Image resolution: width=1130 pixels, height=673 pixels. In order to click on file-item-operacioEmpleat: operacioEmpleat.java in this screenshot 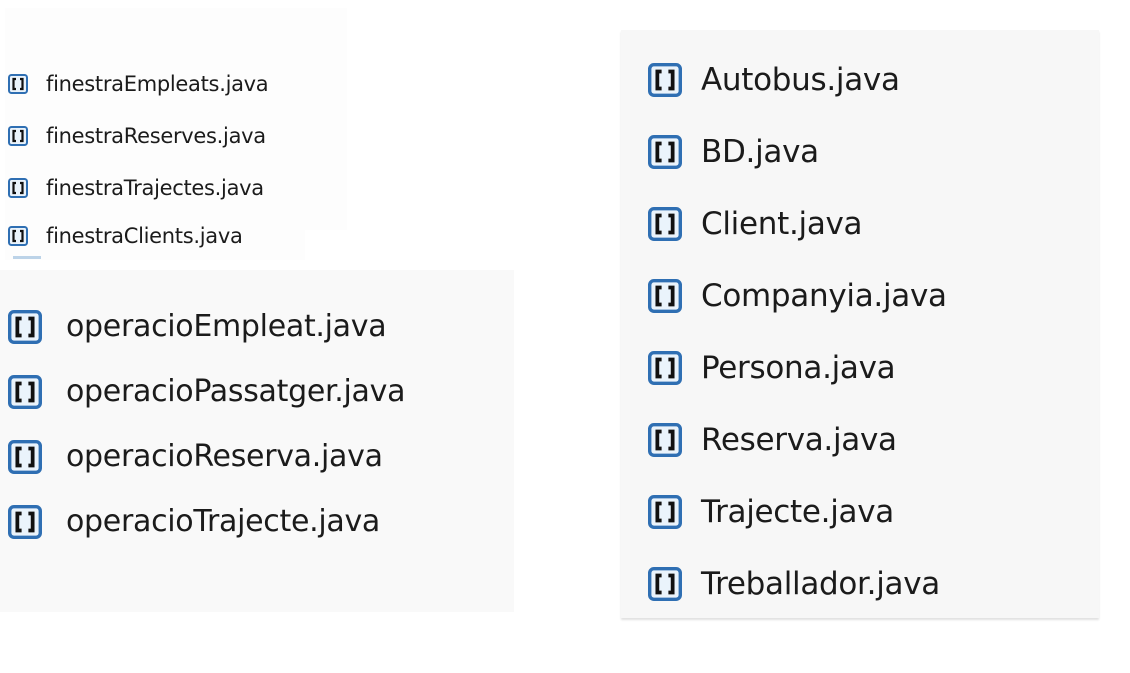, I will do `click(206, 326)`.